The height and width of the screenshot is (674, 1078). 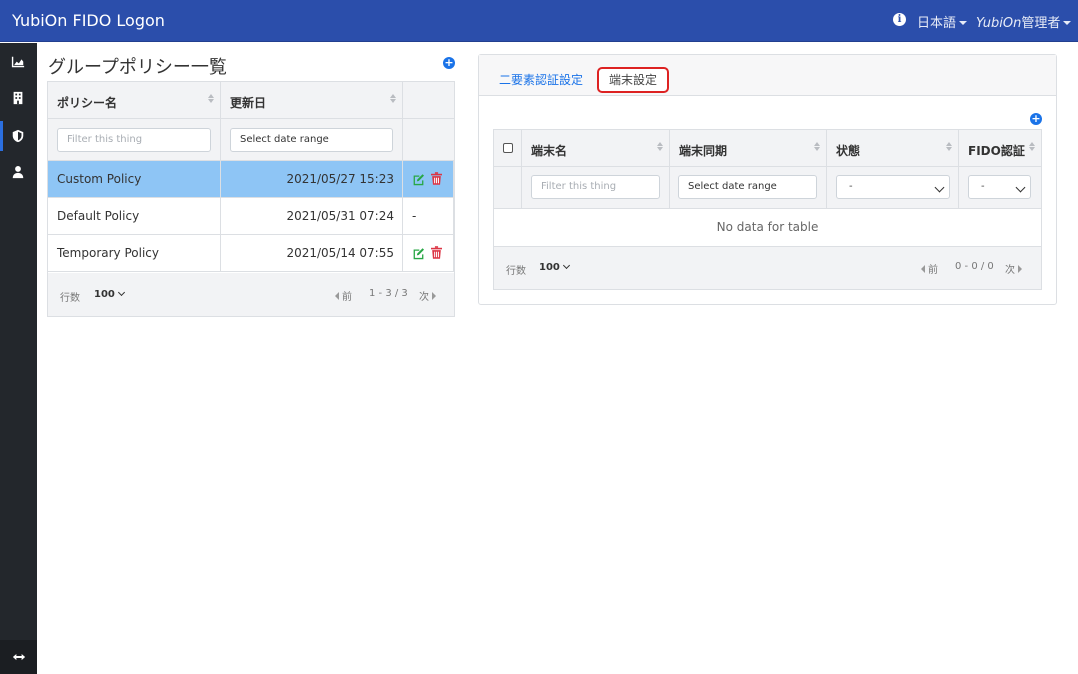 I want to click on select-all-cell, so click(x=508, y=148).